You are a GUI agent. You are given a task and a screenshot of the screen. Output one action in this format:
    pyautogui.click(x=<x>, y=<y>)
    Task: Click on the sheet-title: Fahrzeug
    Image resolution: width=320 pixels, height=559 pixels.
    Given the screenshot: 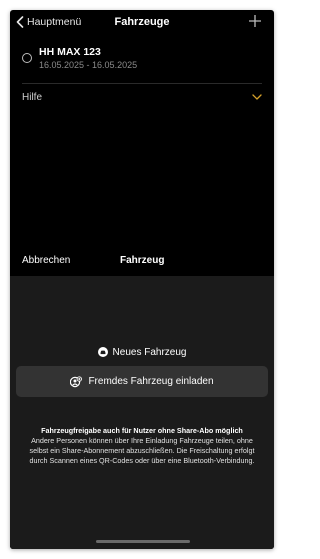 What is the action you would take?
    pyautogui.click(x=142, y=260)
    